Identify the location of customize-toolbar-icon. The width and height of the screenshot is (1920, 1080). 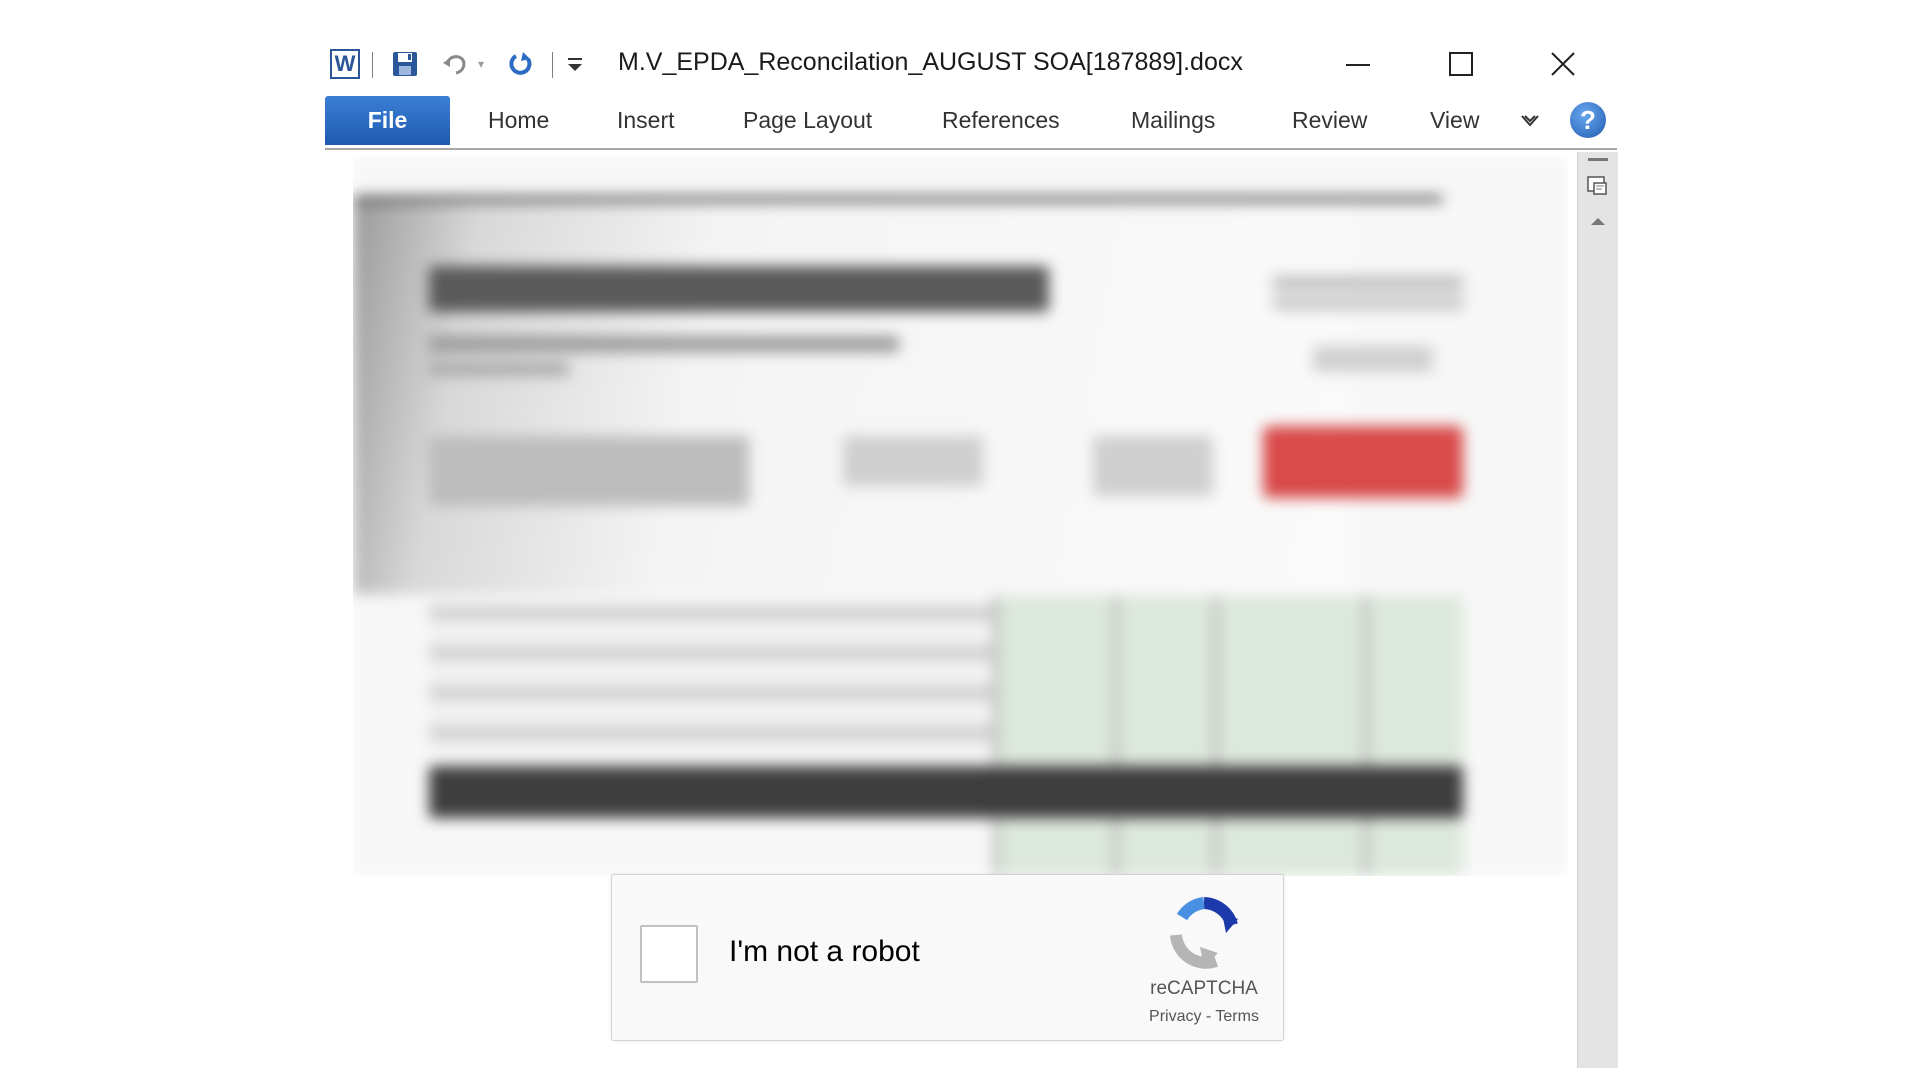
(575, 64).